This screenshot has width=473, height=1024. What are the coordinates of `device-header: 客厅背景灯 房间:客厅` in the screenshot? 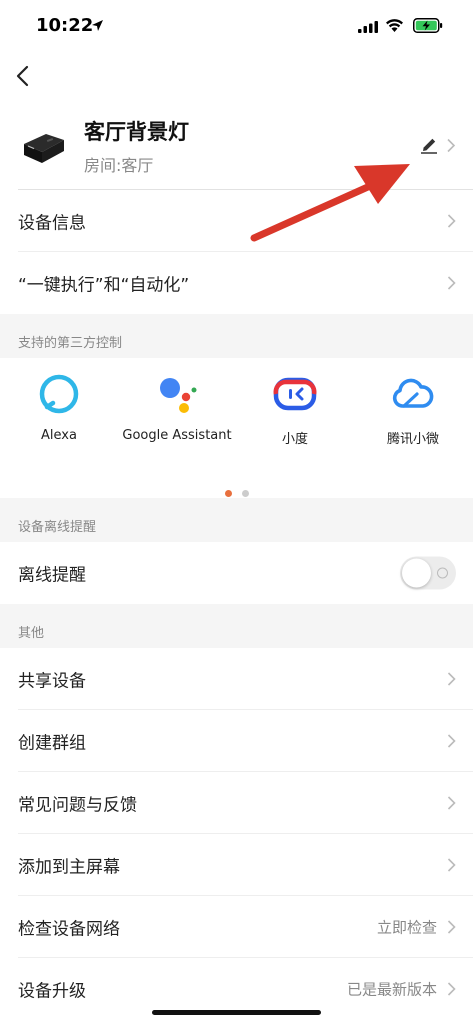 It's located at (236, 144).